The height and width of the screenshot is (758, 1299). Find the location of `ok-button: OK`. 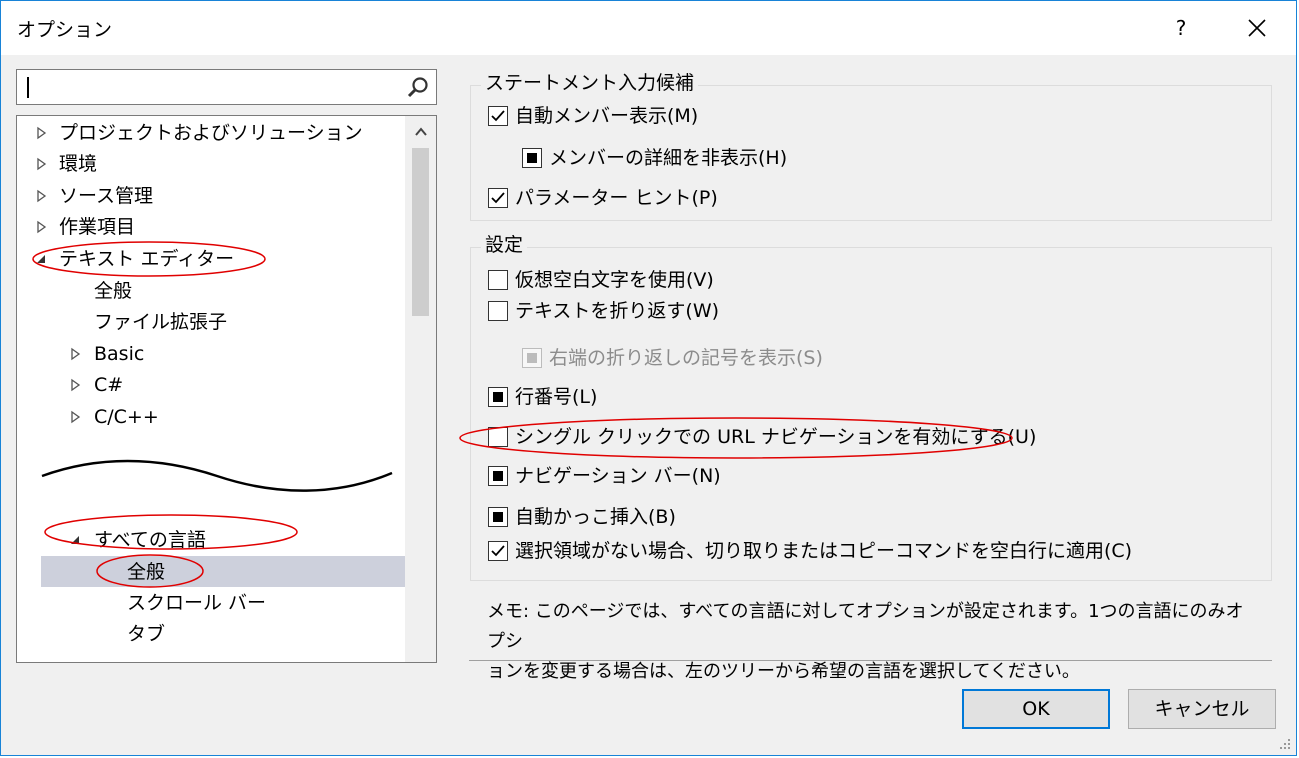

ok-button: OK is located at coordinates (1036, 709).